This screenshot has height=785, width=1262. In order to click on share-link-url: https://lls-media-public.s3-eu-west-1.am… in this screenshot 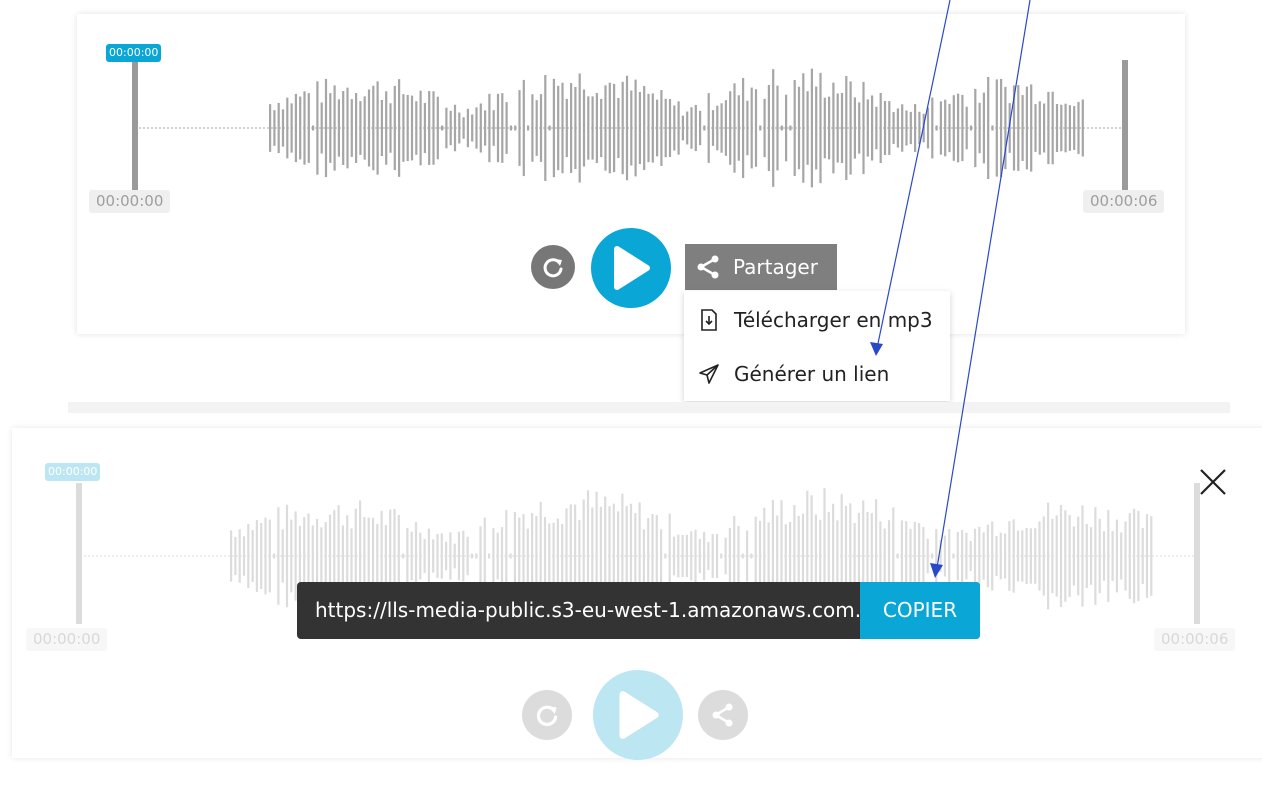, I will do `click(587, 610)`.